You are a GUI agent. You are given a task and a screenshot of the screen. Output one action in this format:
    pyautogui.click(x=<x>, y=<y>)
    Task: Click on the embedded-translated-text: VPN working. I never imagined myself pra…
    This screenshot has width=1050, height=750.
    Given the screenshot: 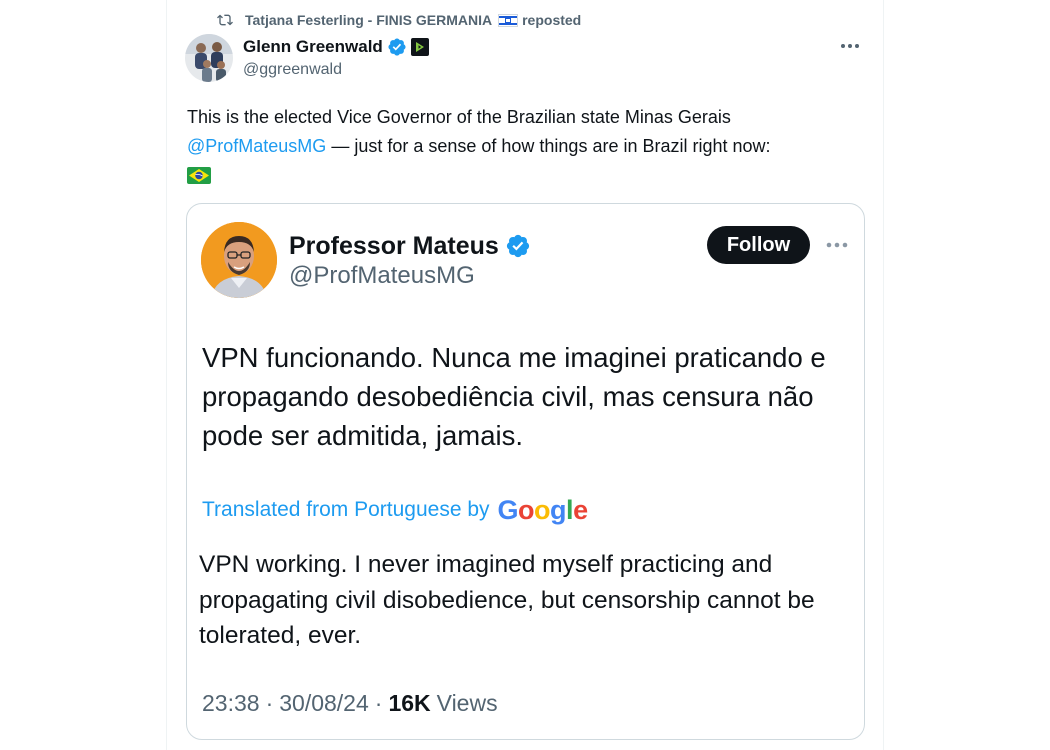 What is the action you would take?
    pyautogui.click(x=507, y=600)
    